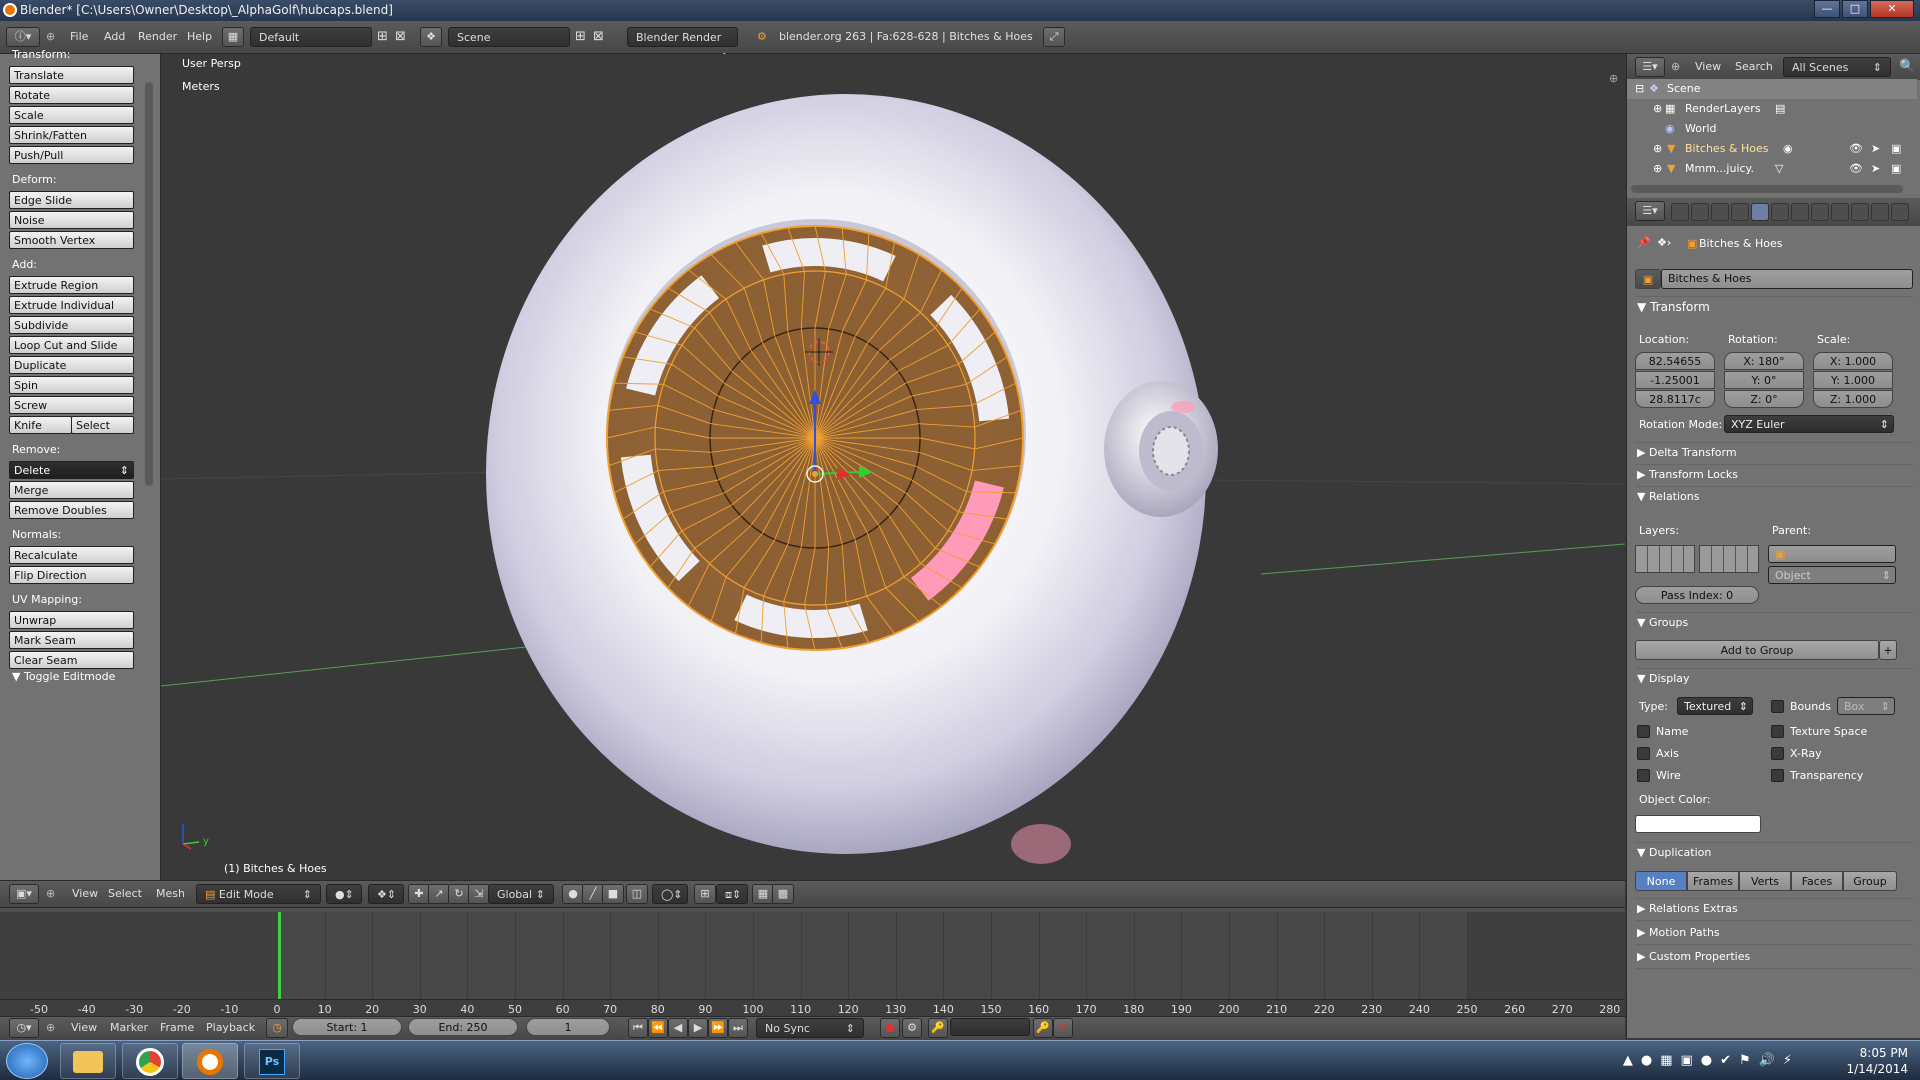  Describe the element at coordinates (71, 95) in the screenshot. I see `rotate-button: Rotate` at that location.